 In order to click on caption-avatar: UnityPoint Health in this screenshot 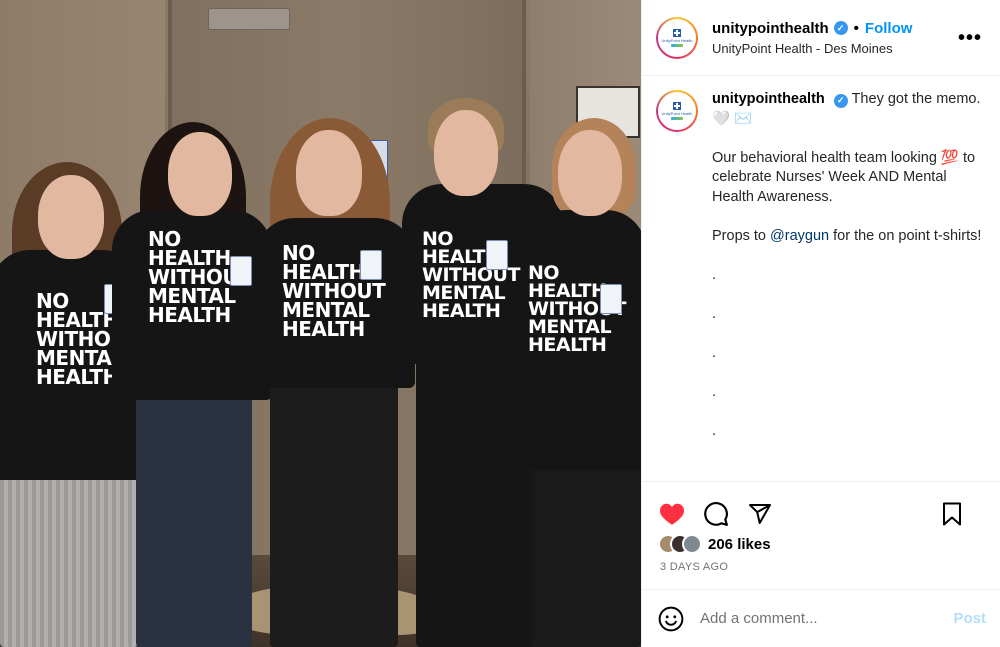, I will do `click(677, 111)`.